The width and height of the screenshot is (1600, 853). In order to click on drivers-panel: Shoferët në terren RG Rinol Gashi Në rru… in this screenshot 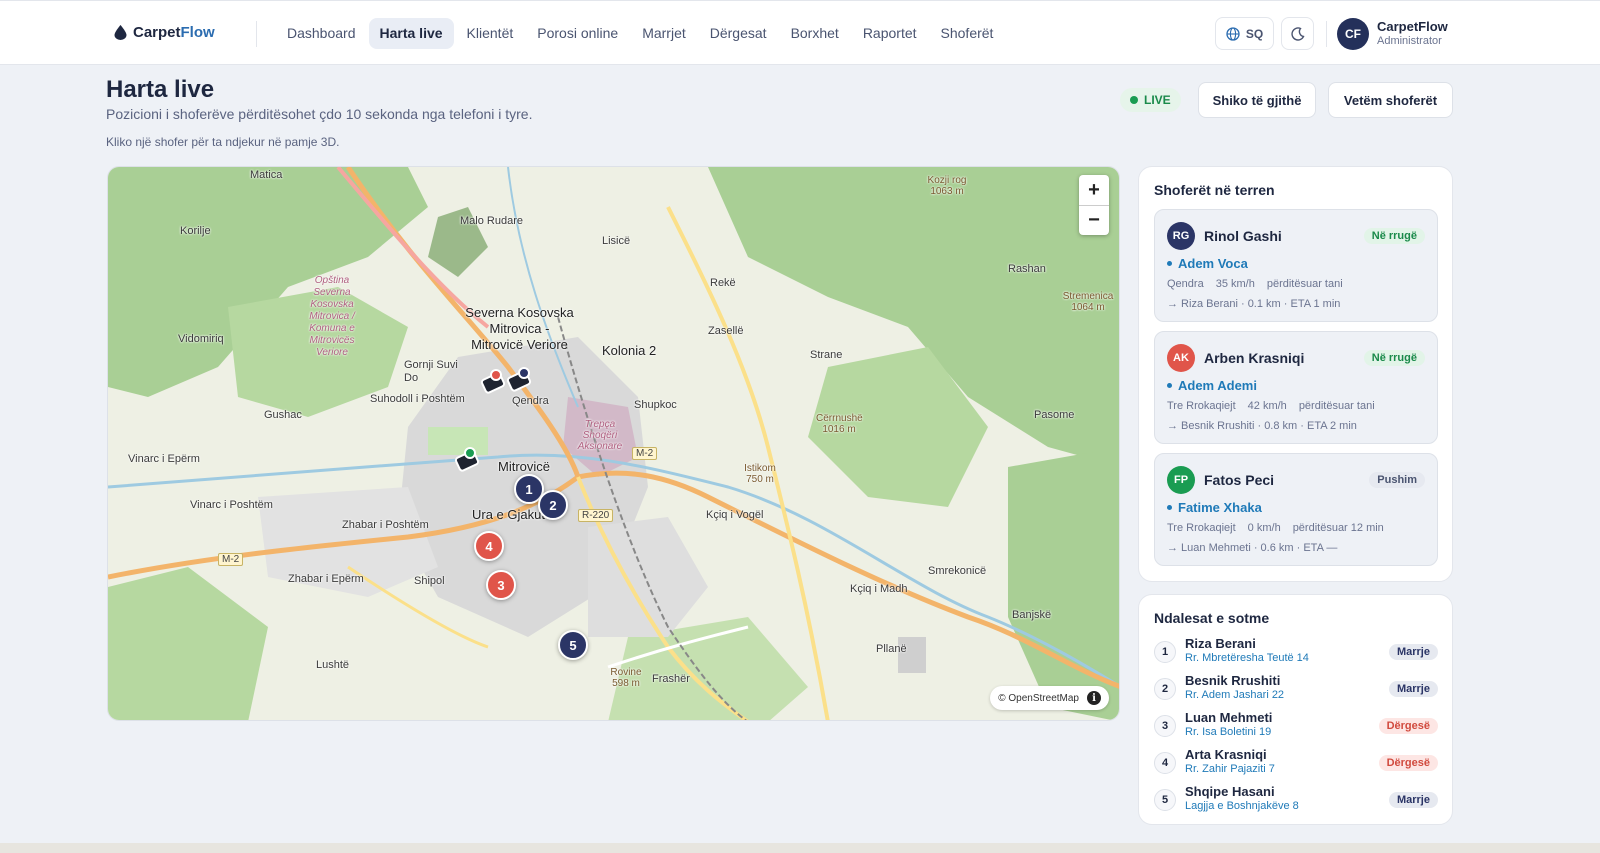, I will do `click(1295, 374)`.